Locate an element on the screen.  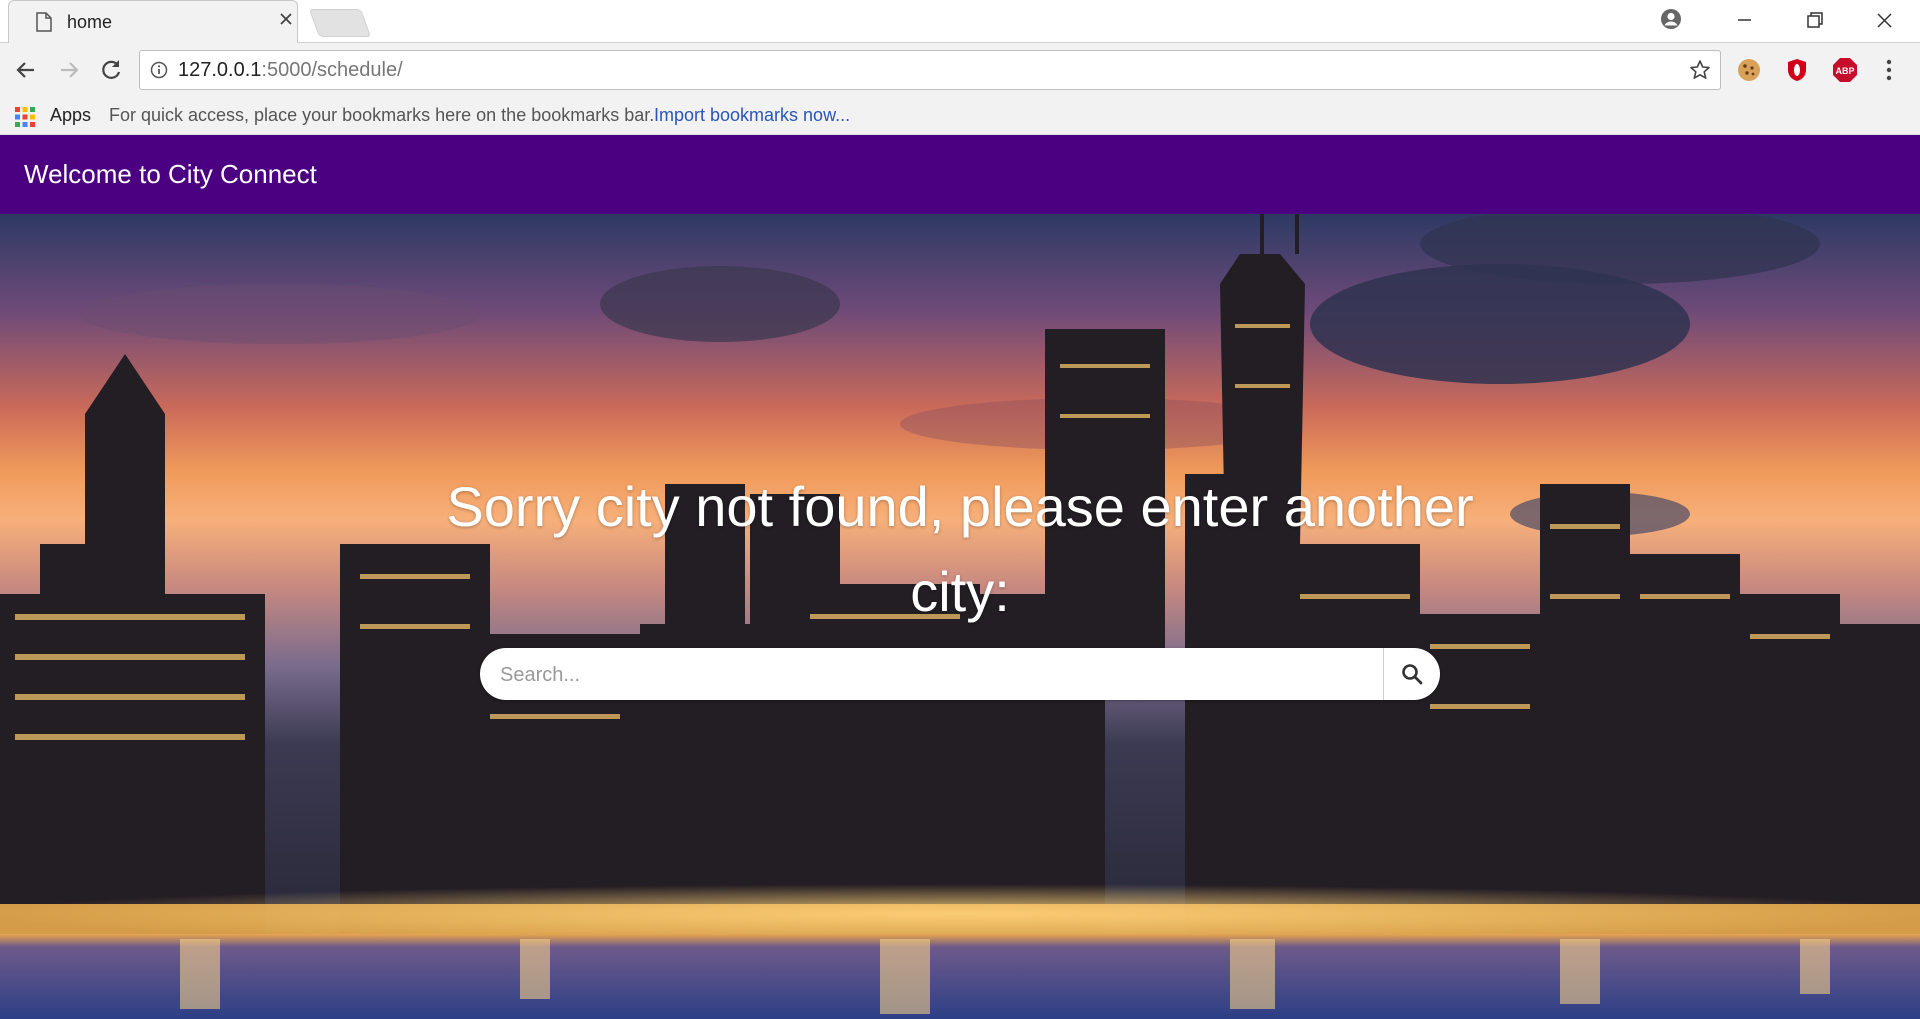
restore-icon is located at coordinates (1814, 20).